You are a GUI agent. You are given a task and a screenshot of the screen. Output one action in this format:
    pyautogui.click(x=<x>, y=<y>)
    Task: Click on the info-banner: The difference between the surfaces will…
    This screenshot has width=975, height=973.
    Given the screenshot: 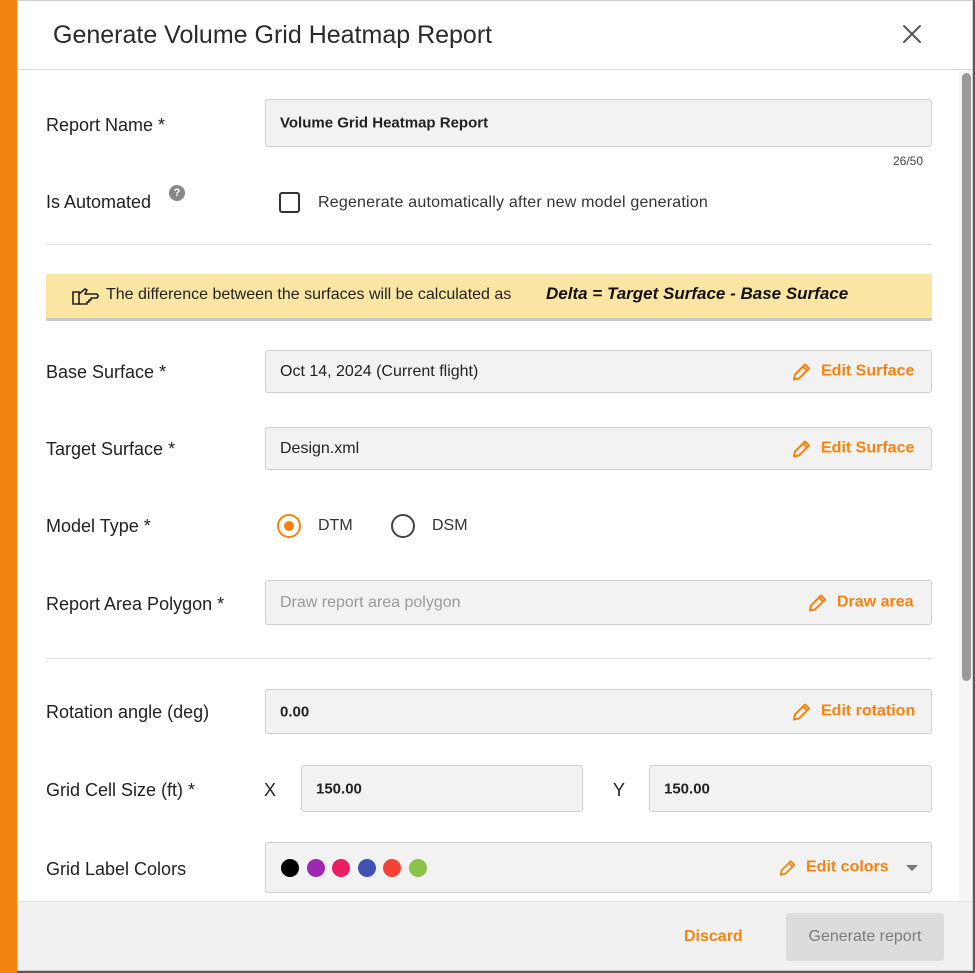 What is the action you would take?
    pyautogui.click(x=489, y=297)
    